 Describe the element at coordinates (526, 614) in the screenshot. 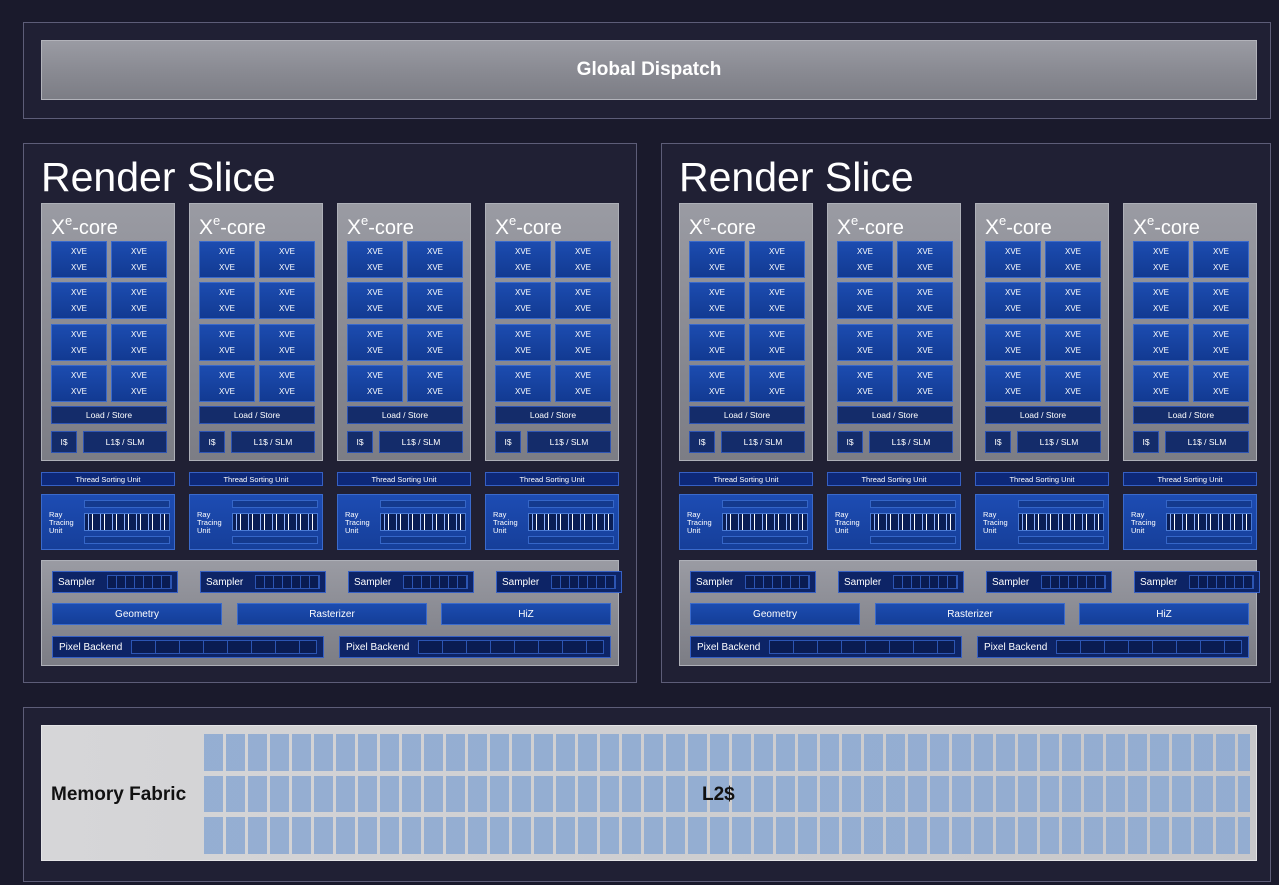

I see `hiz-block: HiZ` at that location.